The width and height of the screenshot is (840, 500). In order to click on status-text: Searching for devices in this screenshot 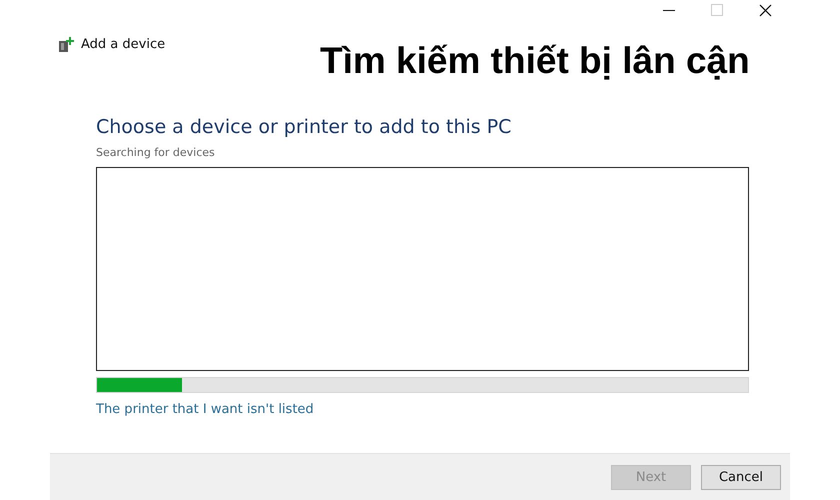, I will do `click(156, 152)`.